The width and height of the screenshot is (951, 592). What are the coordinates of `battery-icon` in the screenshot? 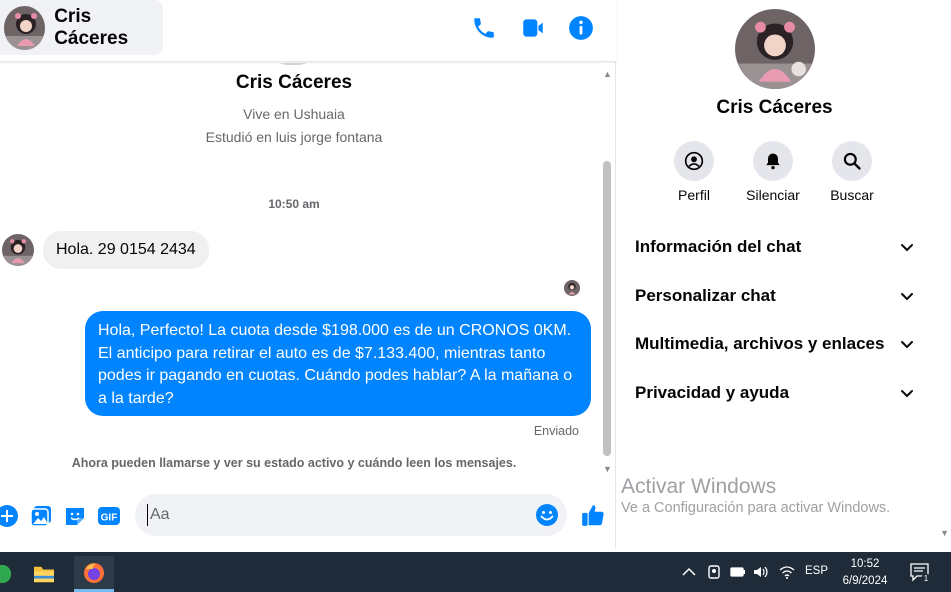 It's located at (738, 572).